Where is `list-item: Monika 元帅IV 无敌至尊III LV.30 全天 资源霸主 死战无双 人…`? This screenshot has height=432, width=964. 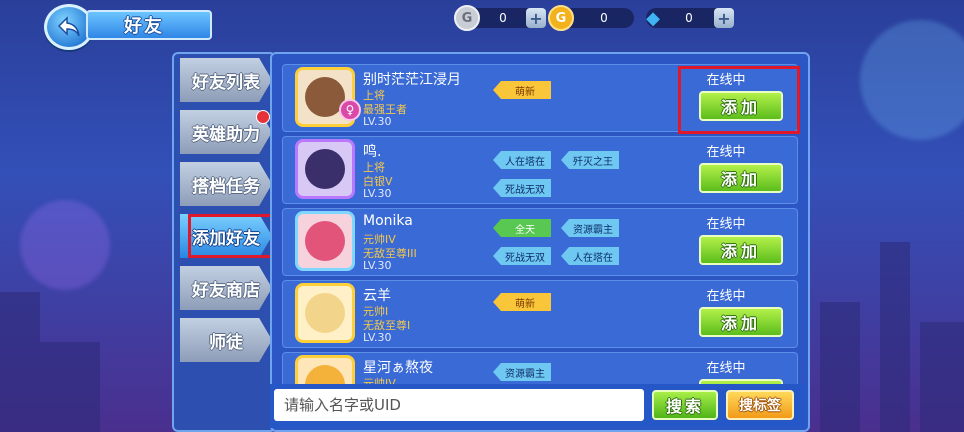
list-item: Monika 元帅IV 无敌至尊III LV.30 全天 资源霸主 死战无双 人… is located at coordinates (540, 242).